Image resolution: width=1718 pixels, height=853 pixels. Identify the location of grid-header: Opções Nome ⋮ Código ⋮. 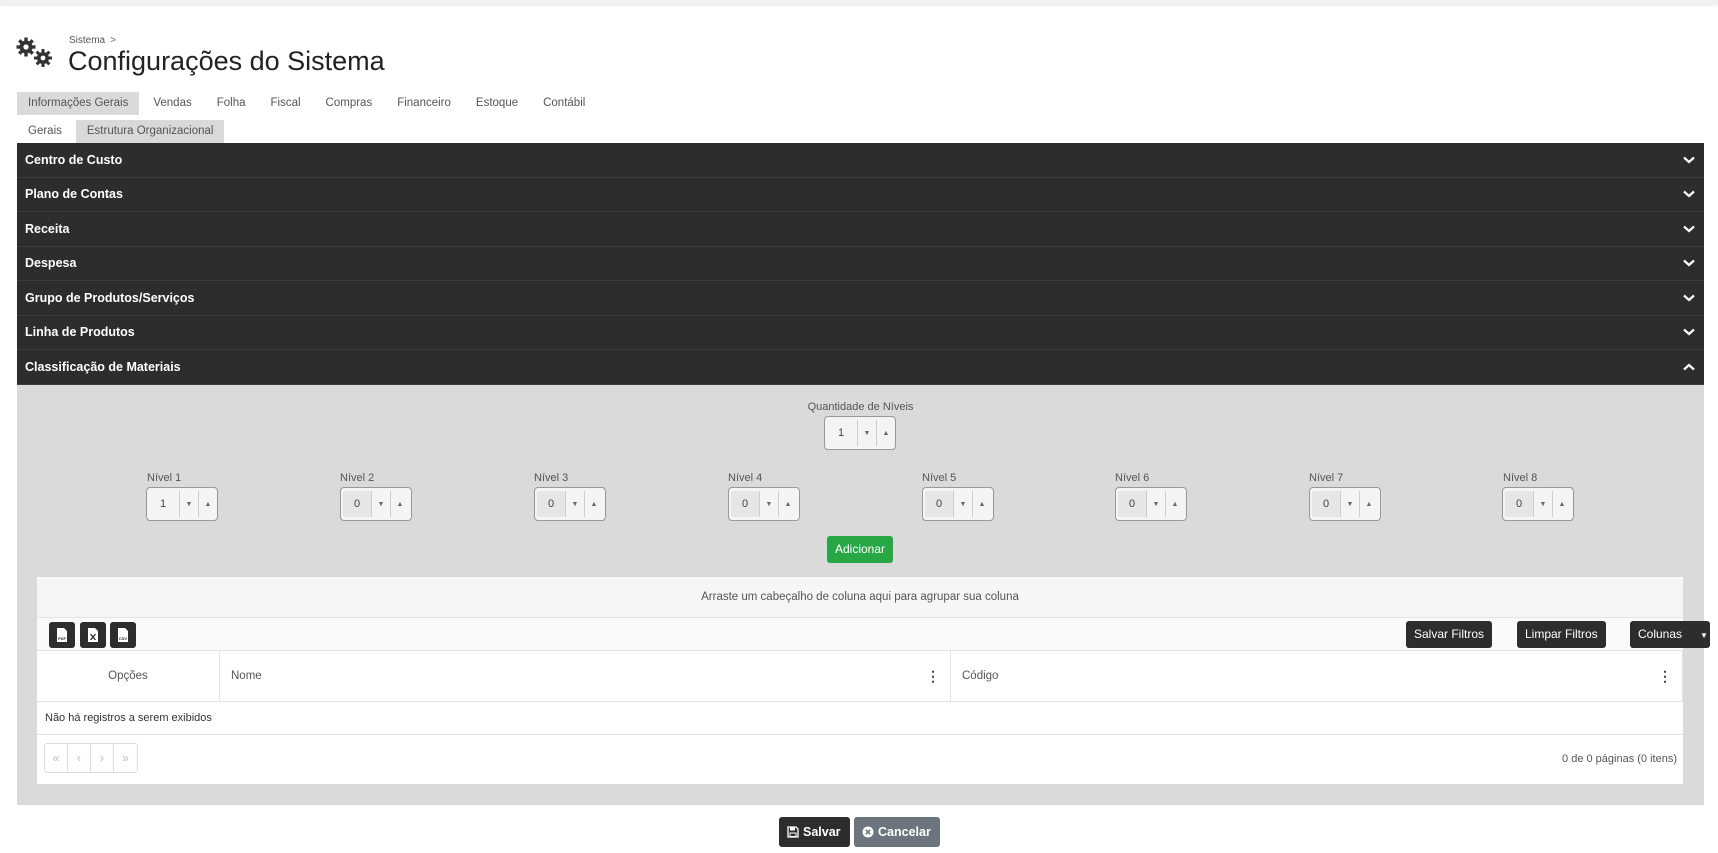
(860, 676).